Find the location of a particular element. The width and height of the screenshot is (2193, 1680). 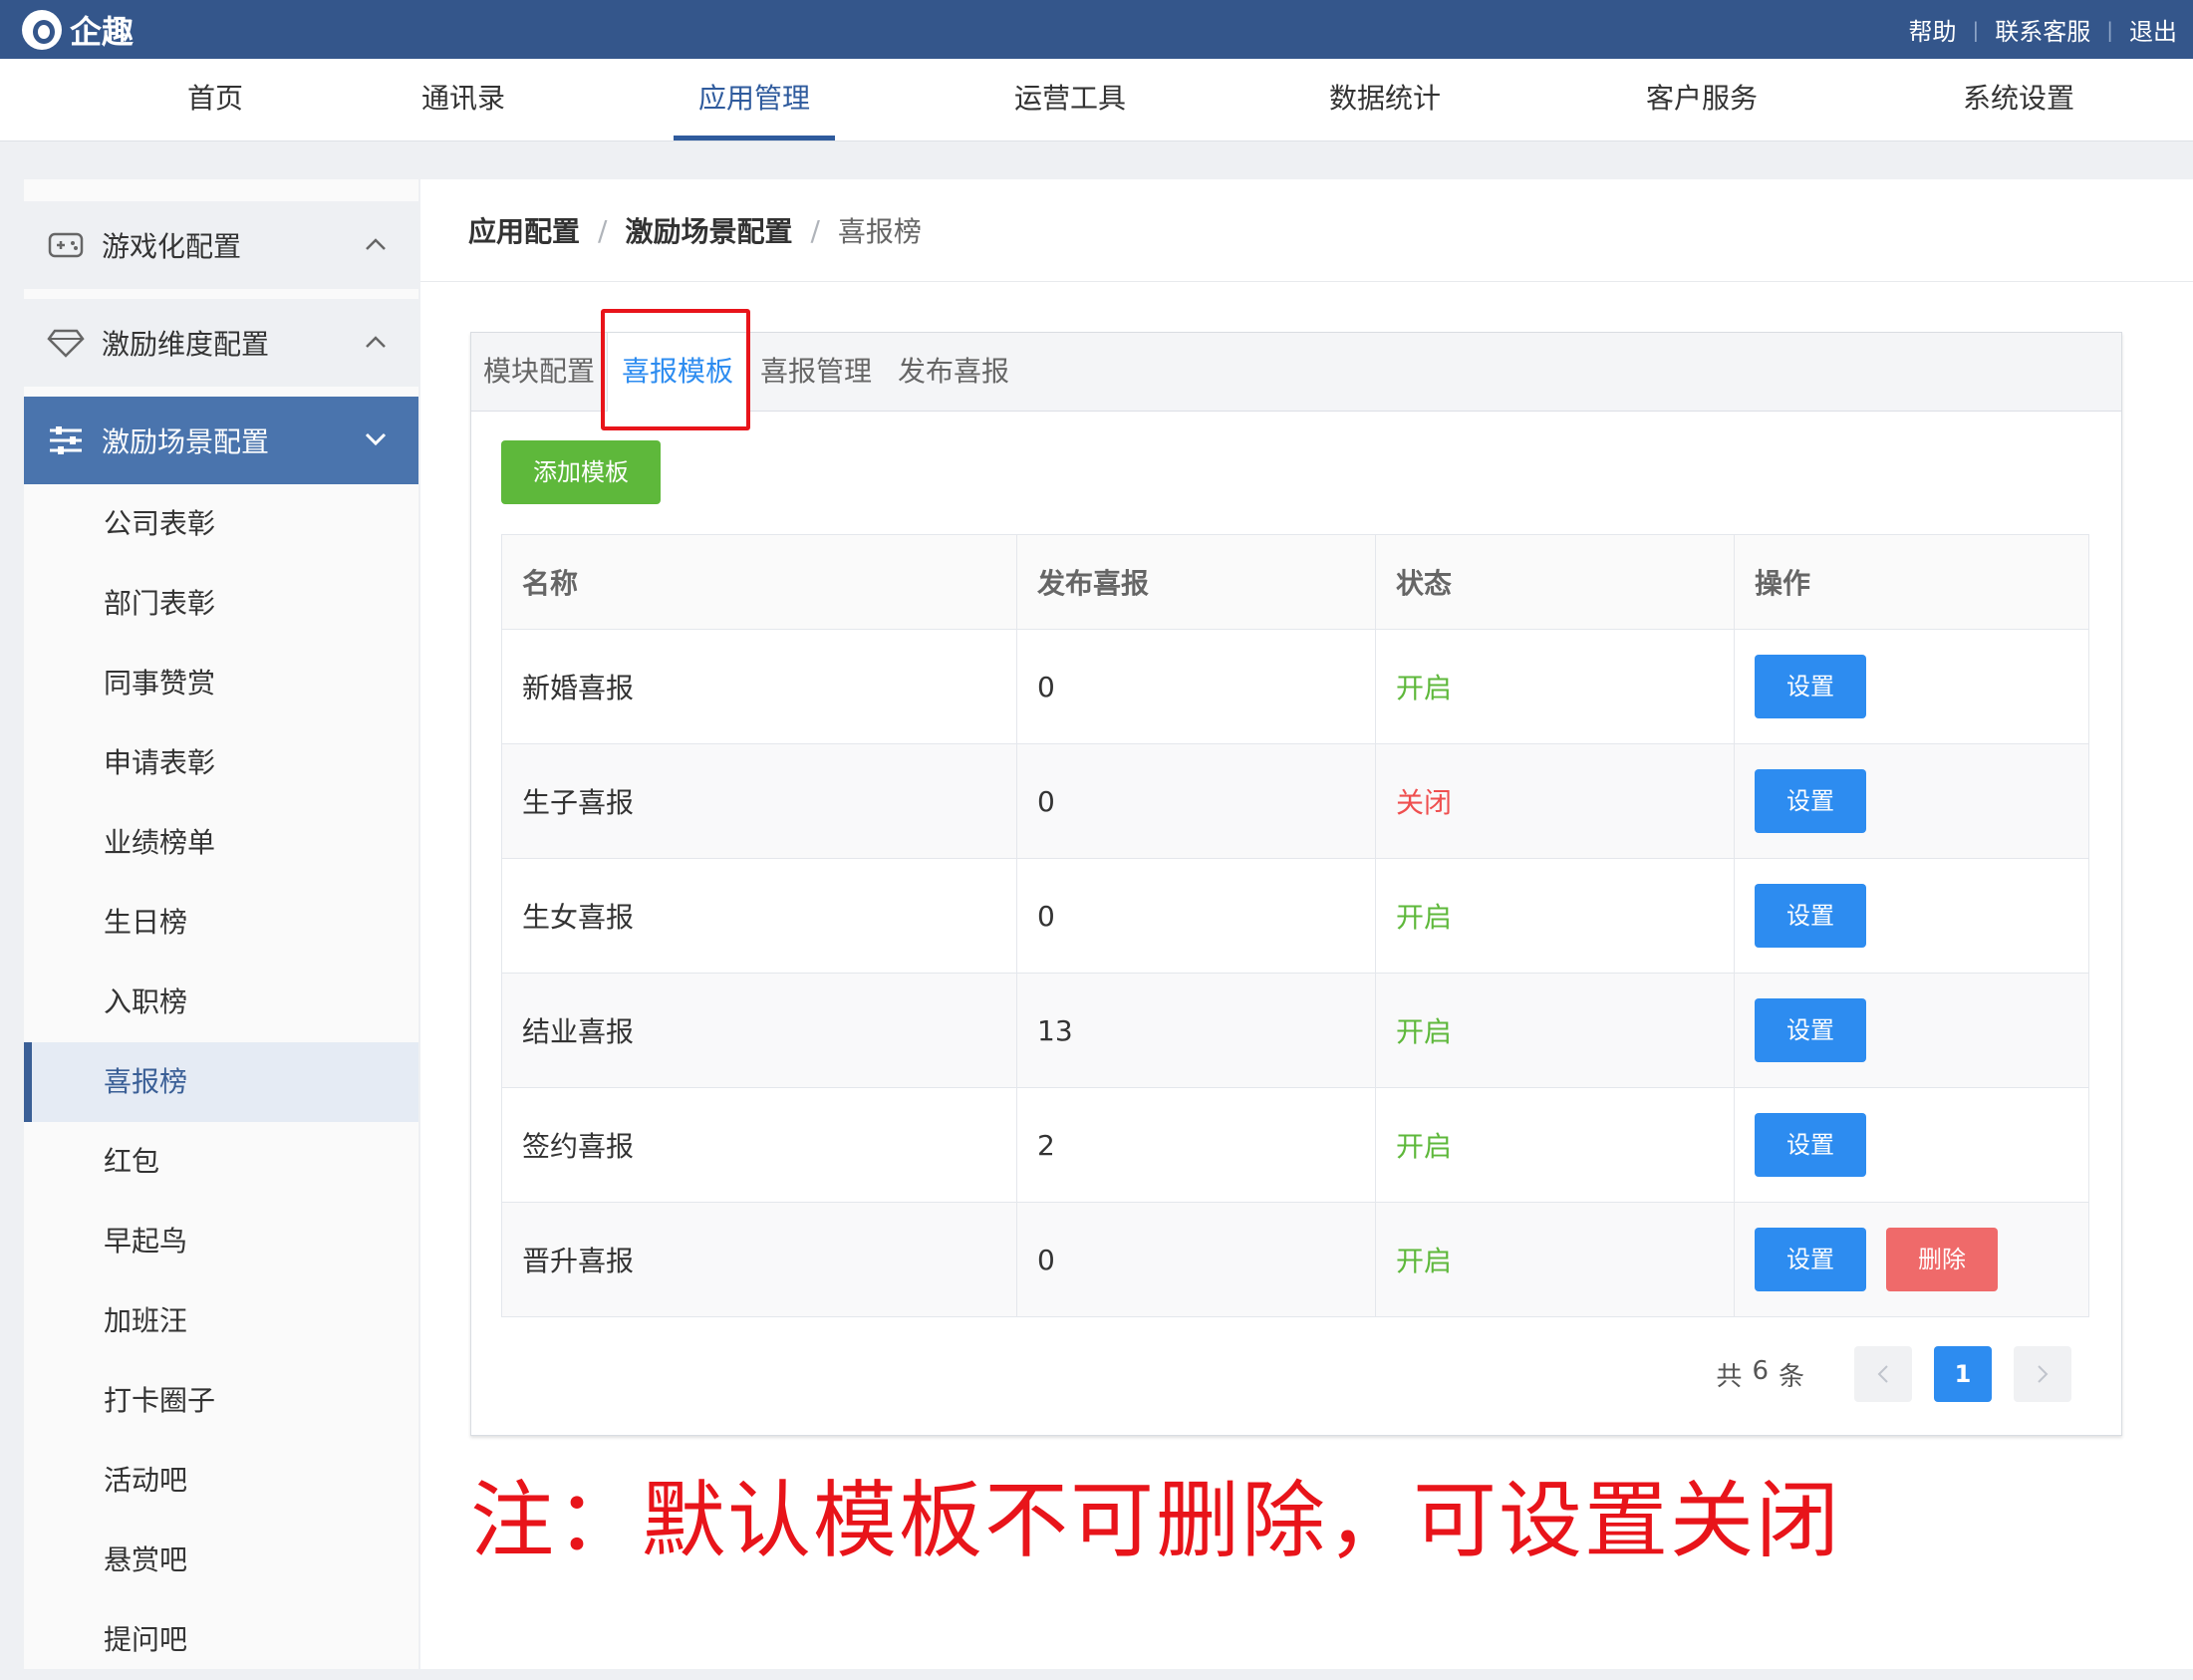

sliders-icon is located at coordinates (66, 440).